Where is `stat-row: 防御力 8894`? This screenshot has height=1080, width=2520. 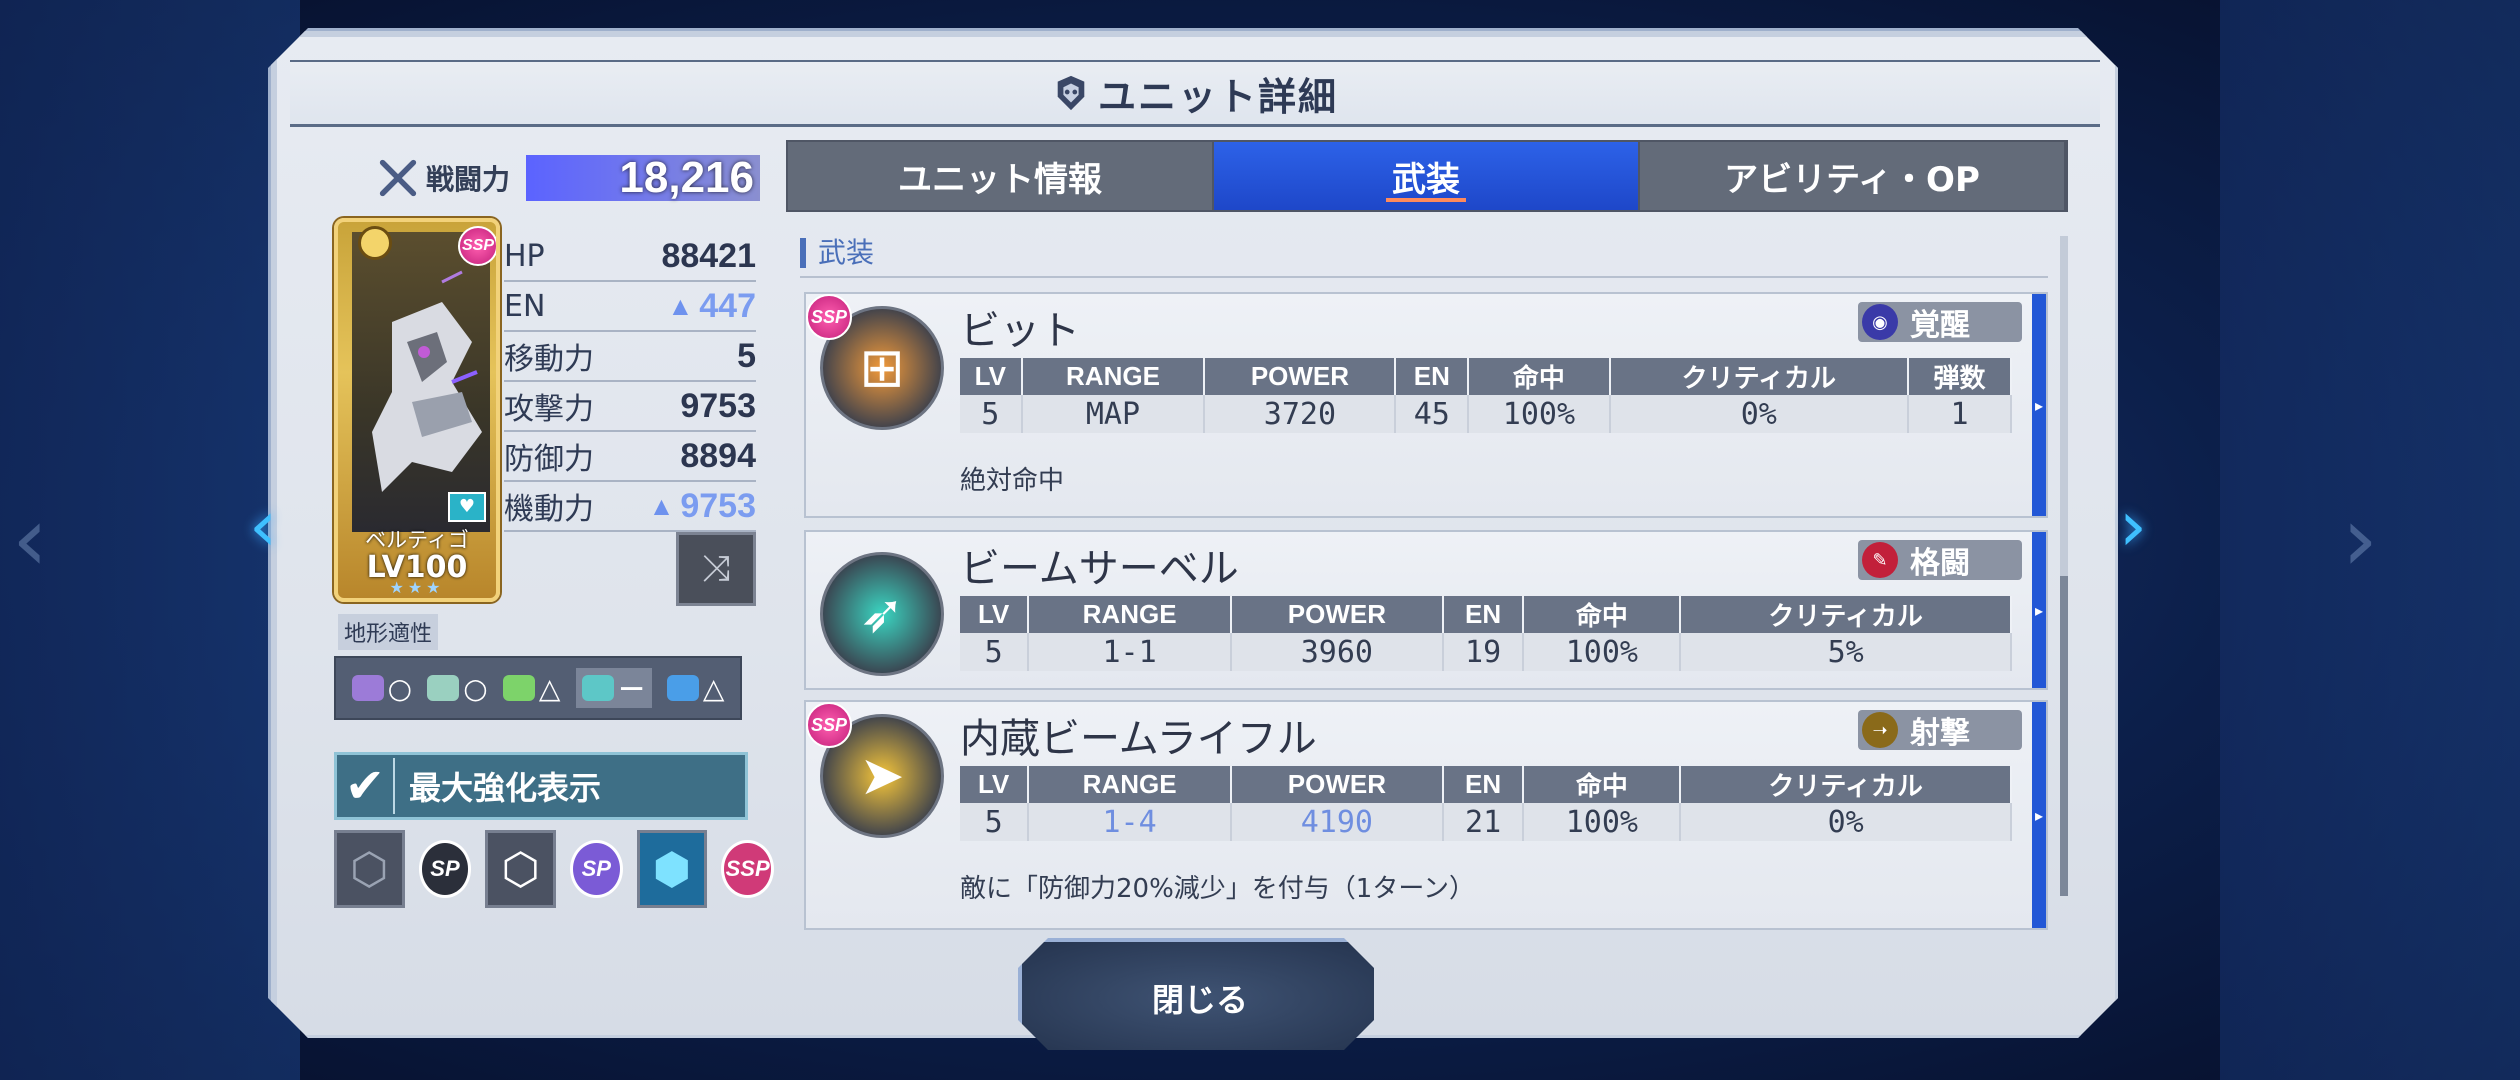 stat-row: 防御力 8894 is located at coordinates (630, 457).